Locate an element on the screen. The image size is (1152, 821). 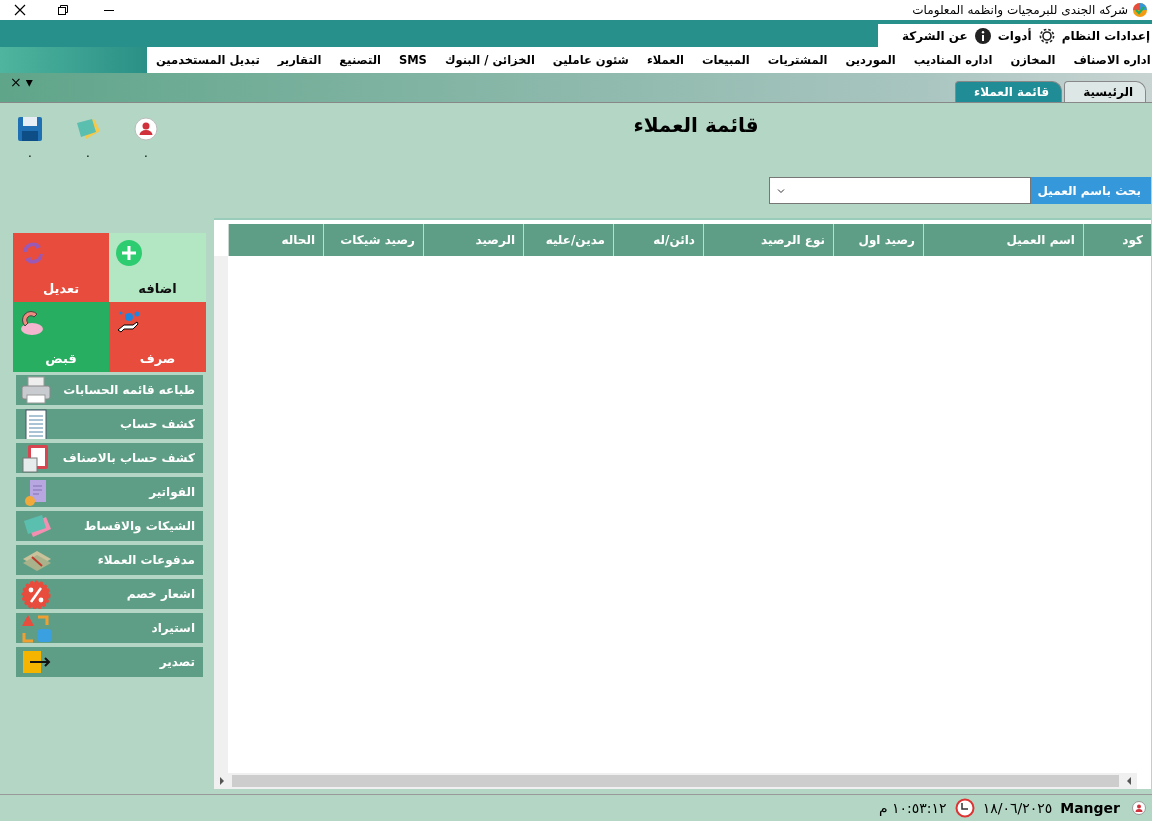
percent-badge-icon is located at coordinates (36, 594).